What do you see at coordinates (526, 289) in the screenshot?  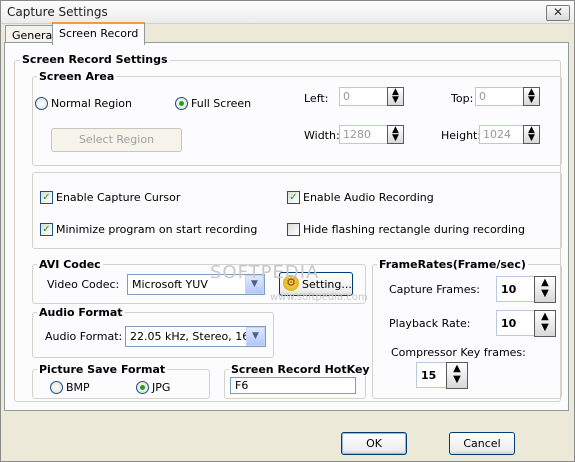 I see `capture-frames-spinbox: 10 ▲ ▼` at bounding box center [526, 289].